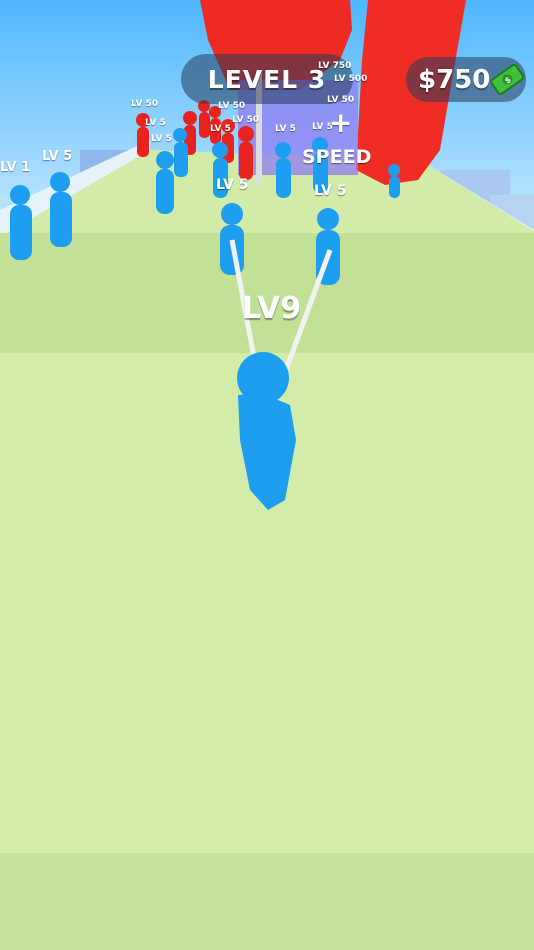 This screenshot has height=950, width=534. Describe the element at coordinates (232, 185) in the screenshot. I see `ally-left-level: LV 5` at that location.